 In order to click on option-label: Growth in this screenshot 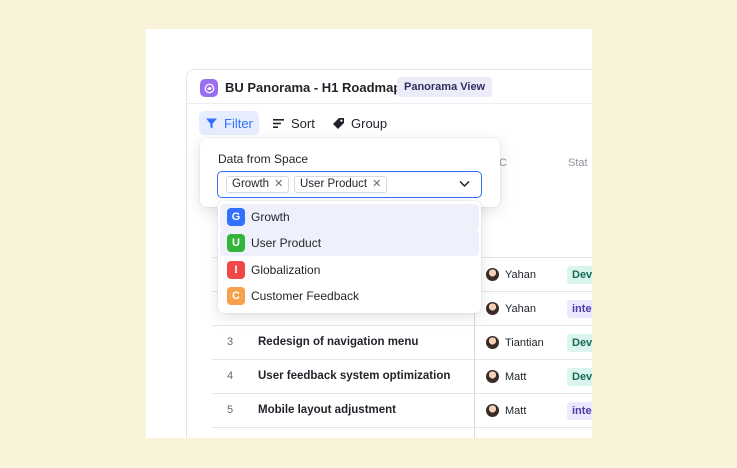, I will do `click(270, 217)`.